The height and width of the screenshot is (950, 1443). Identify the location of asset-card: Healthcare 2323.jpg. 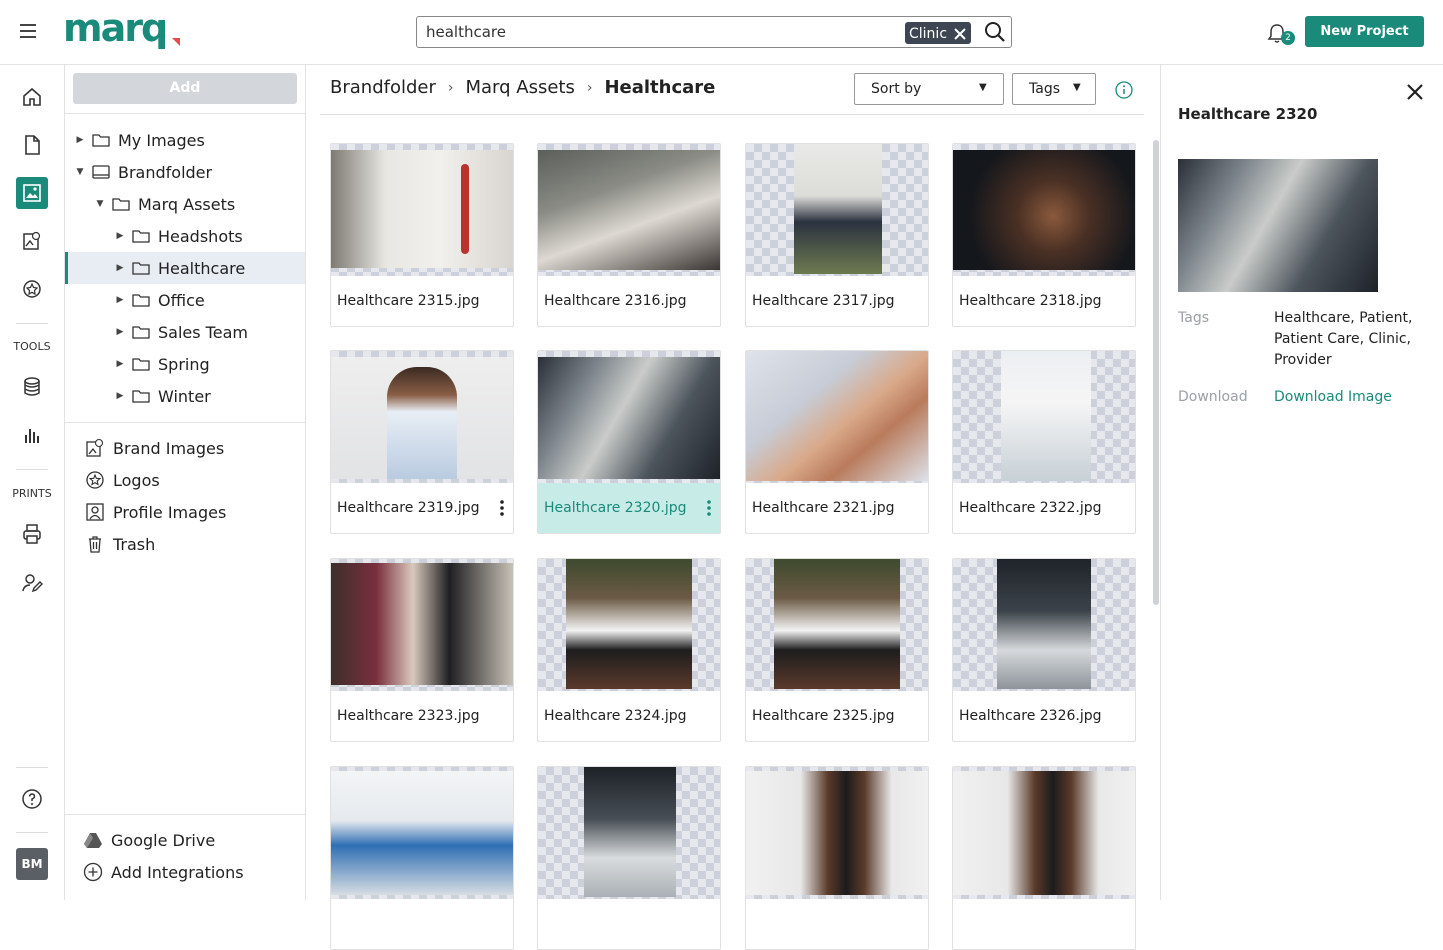
(422, 650).